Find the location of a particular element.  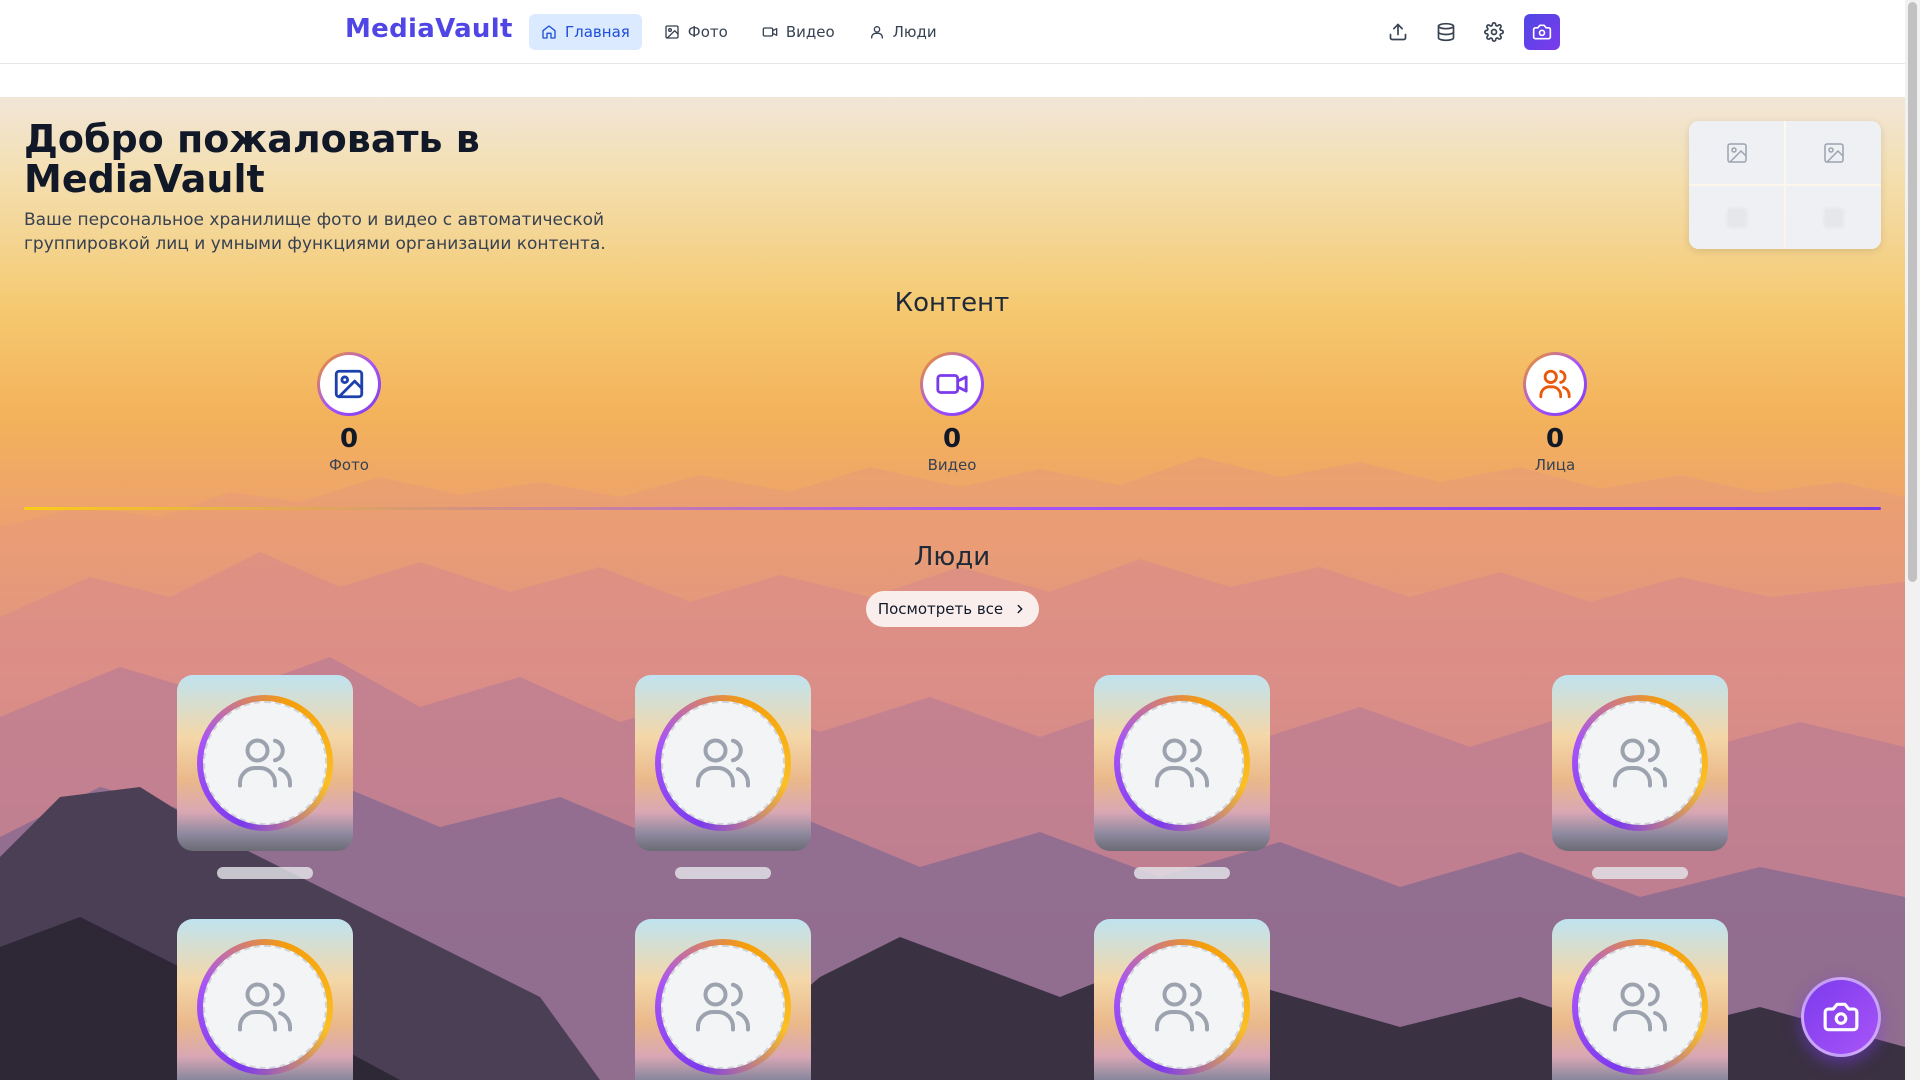

view-all-label: Посмотреть все is located at coordinates (940, 609).